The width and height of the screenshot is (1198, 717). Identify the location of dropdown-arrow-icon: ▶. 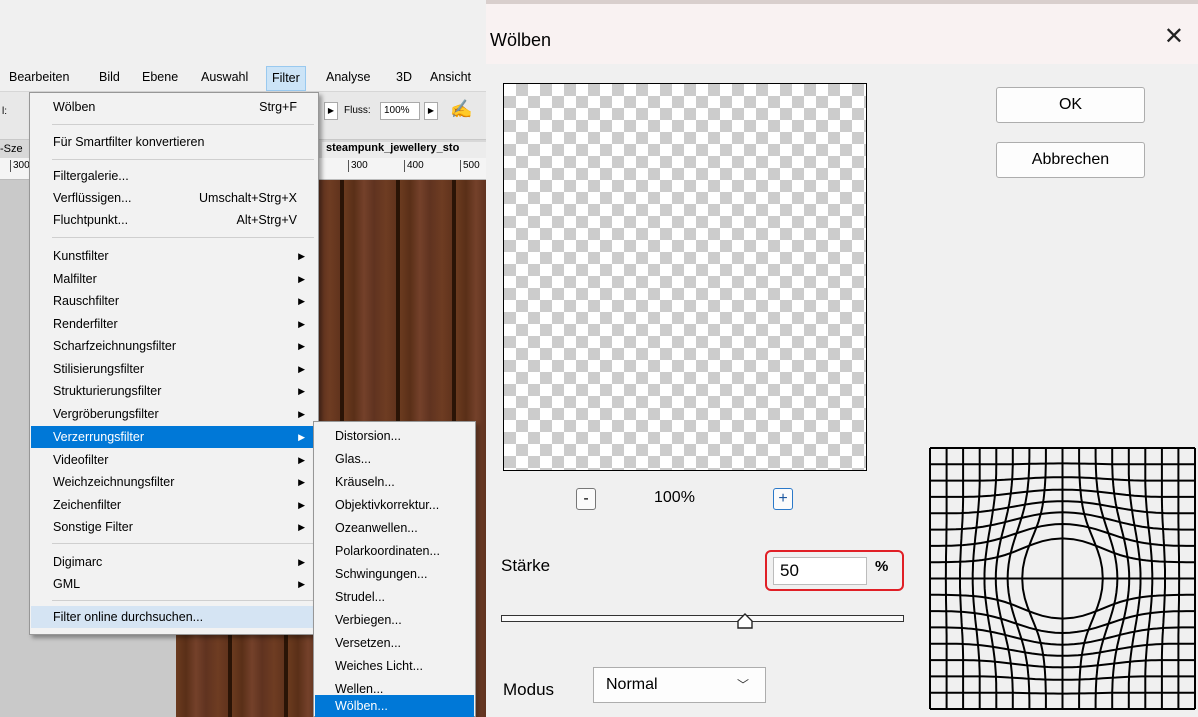
(331, 111).